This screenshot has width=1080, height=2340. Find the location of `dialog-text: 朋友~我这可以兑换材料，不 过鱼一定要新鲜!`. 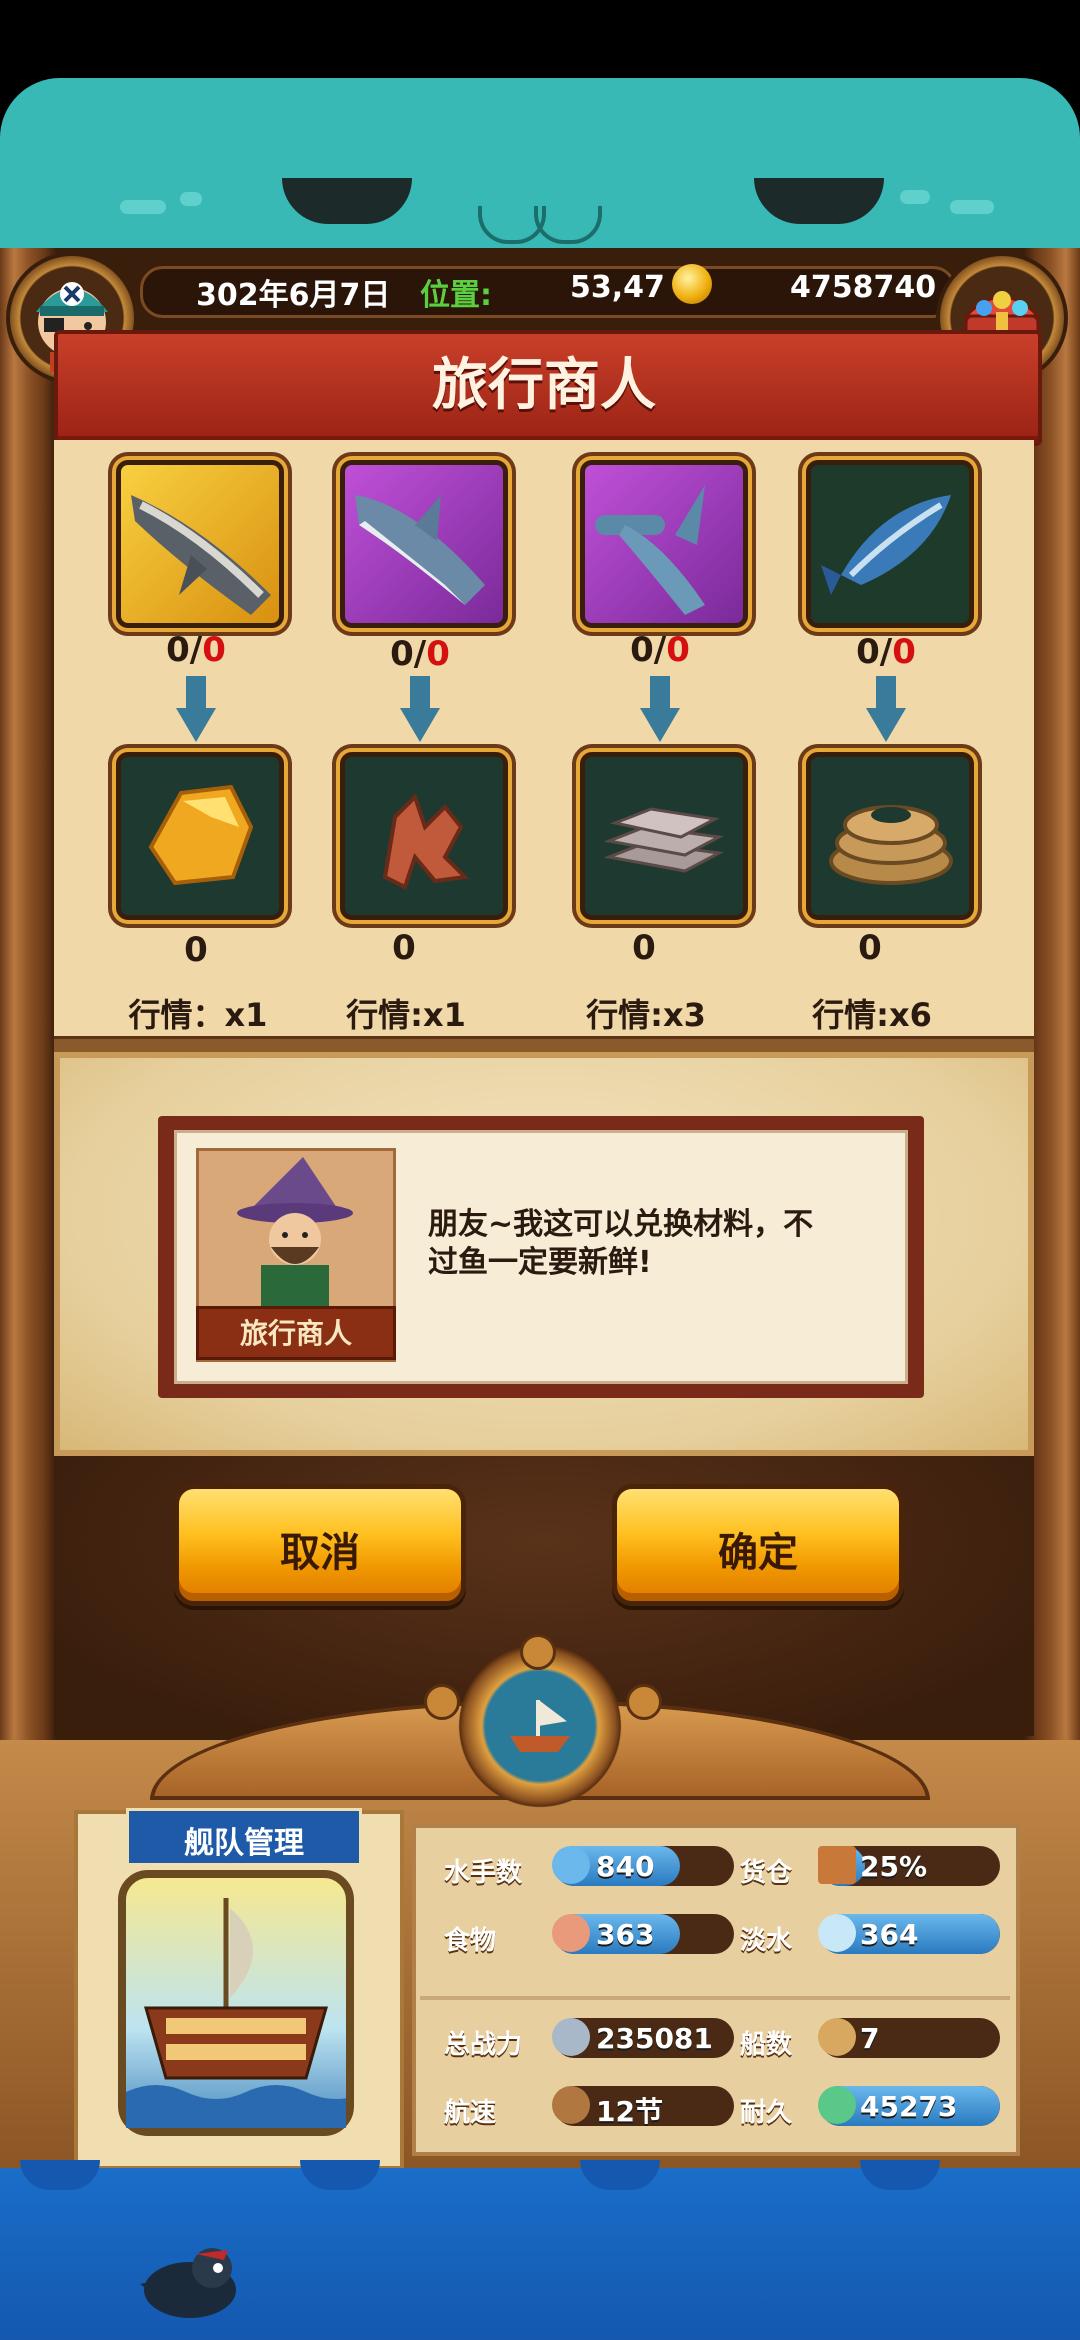

dialog-text: 朋友~我这可以兑换材料，不 过鱼一定要新鲜! is located at coordinates (658, 1244).